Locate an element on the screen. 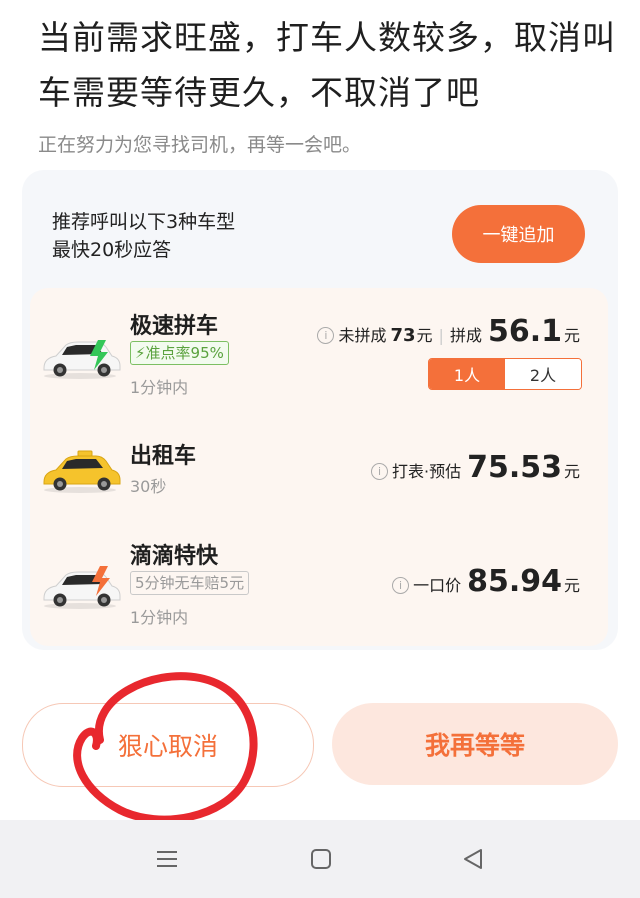 This screenshot has width=640, height=898. seat-option-1: 1人 is located at coordinates (467, 374).